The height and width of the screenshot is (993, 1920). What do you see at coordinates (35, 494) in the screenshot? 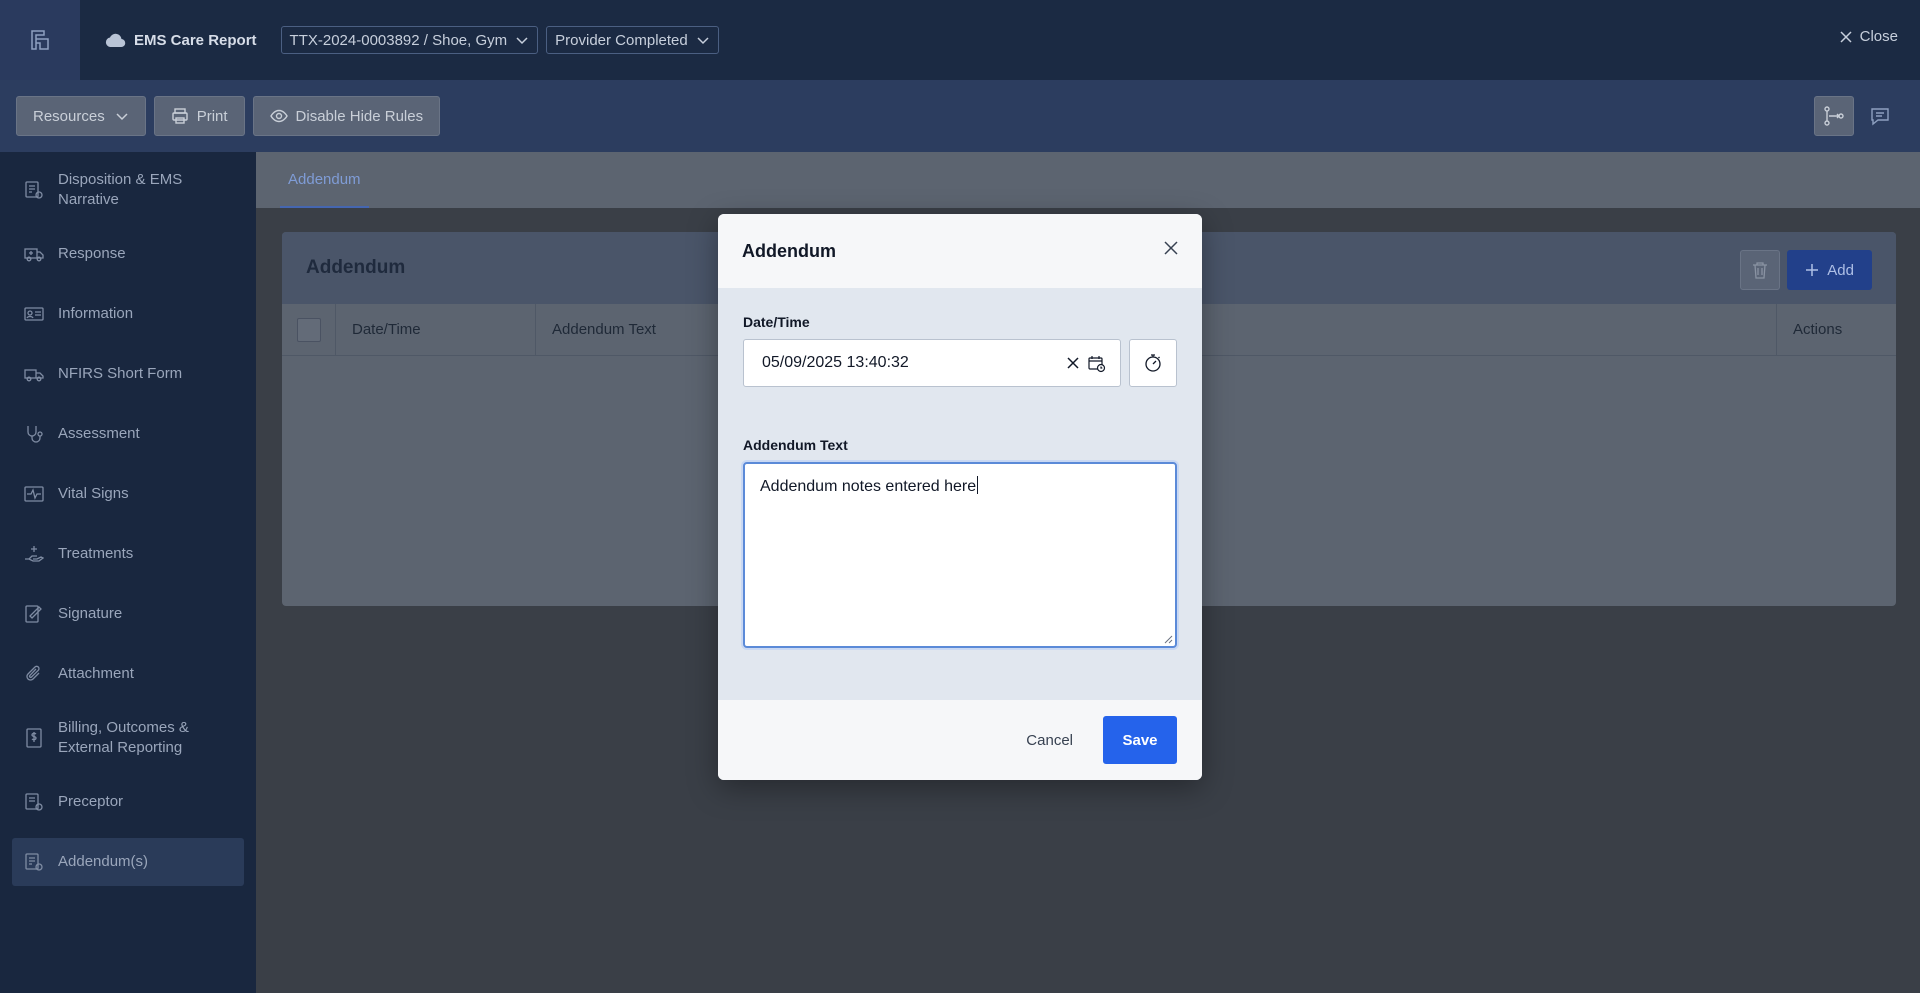
I see `heartbeat-icon` at bounding box center [35, 494].